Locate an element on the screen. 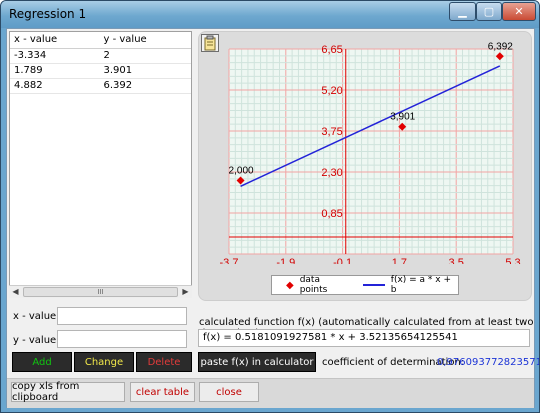 This screenshot has height=413, width=540. paste-calculator-label: paste f(x) in calculator is located at coordinates (257, 362).